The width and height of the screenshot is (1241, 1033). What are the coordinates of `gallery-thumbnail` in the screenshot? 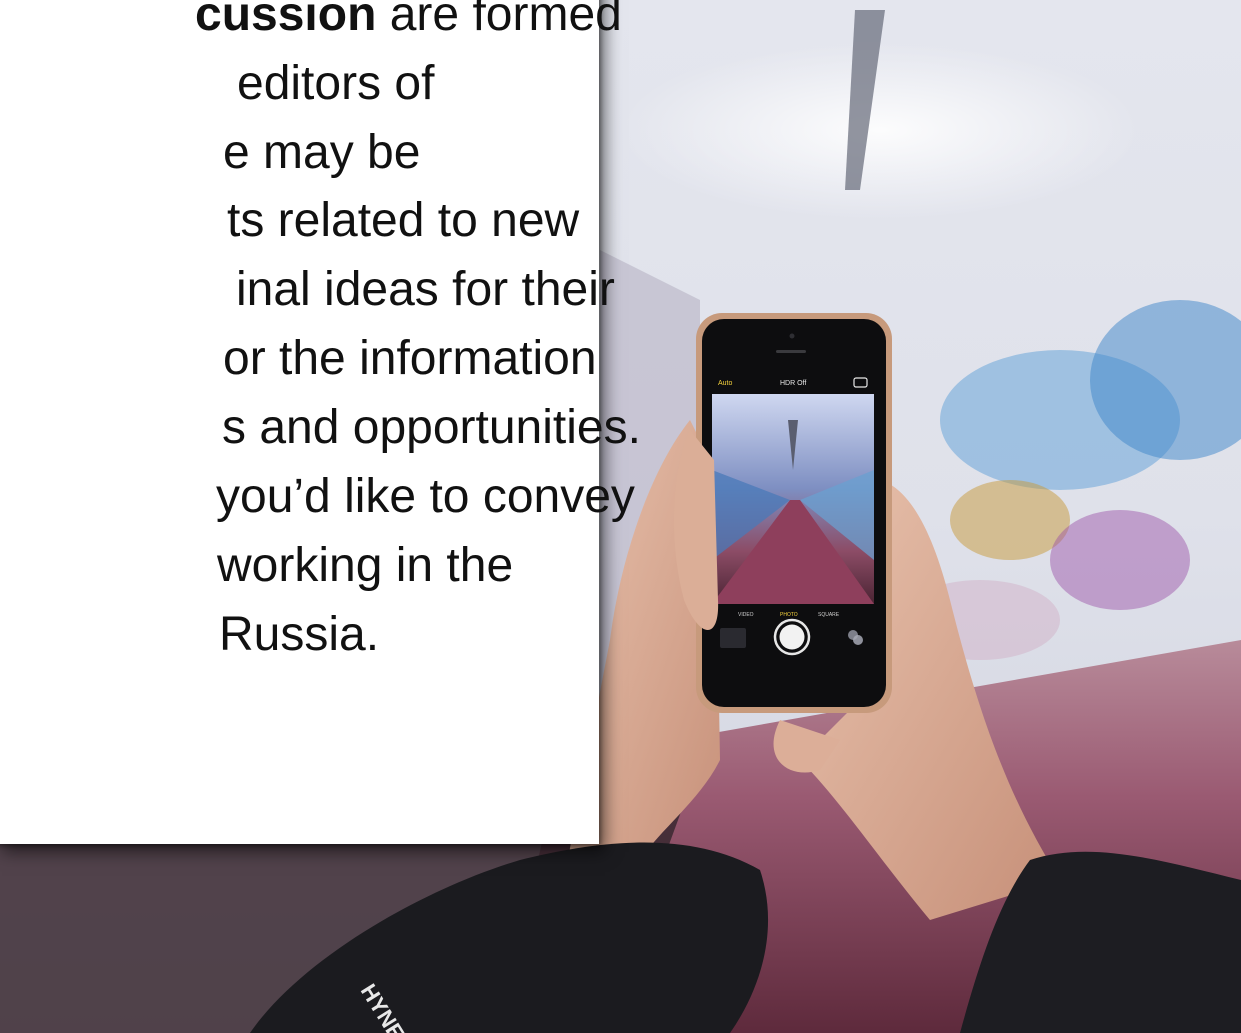 It's located at (733, 638).